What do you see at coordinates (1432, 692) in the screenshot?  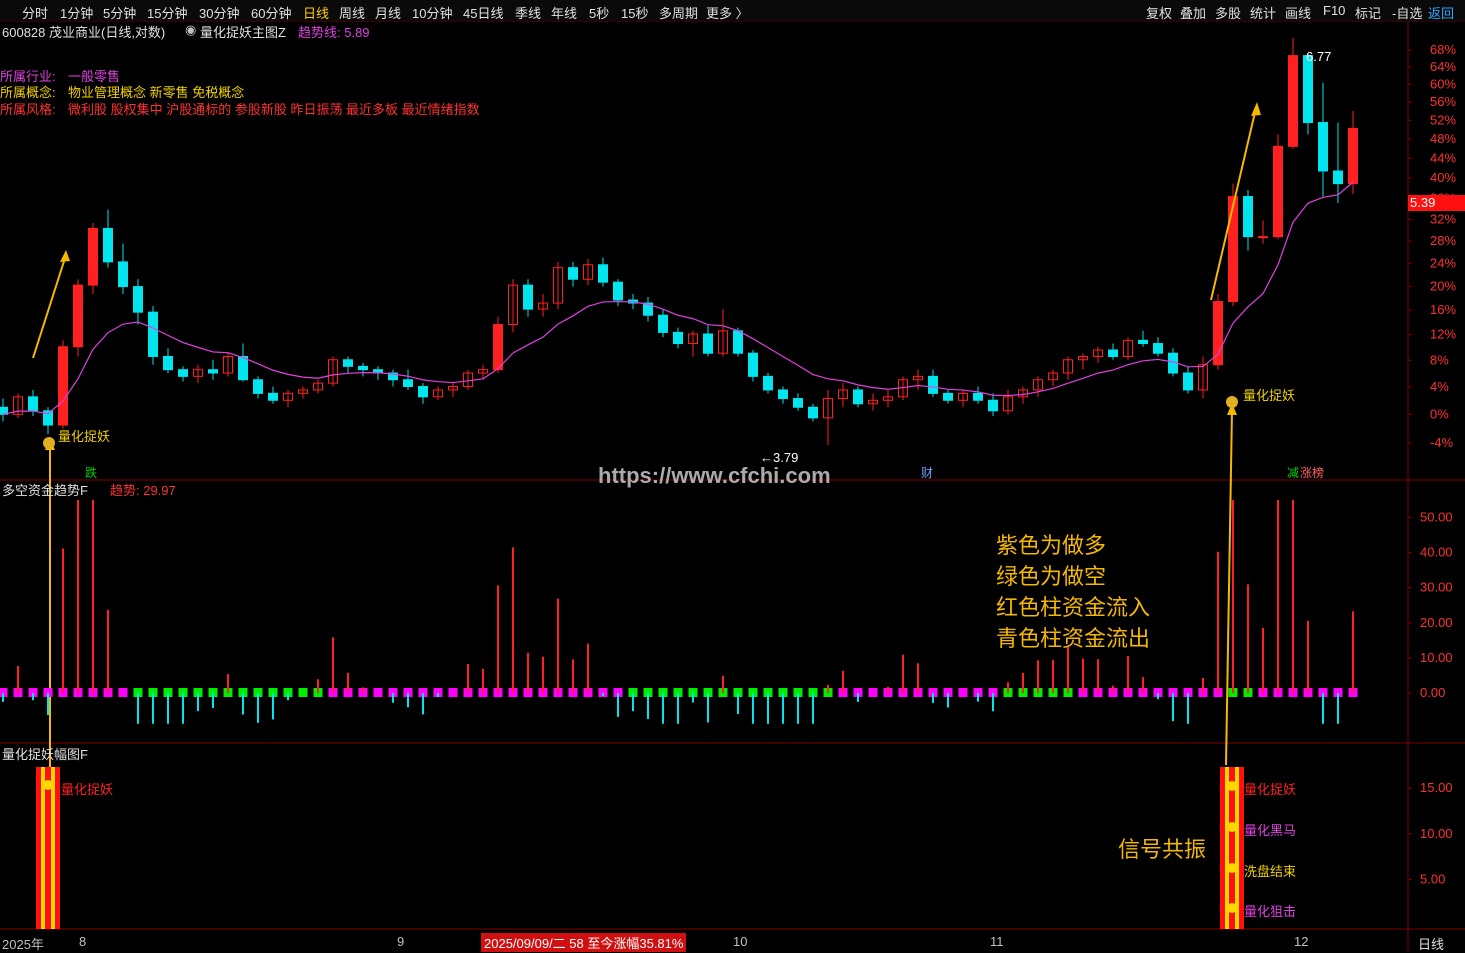 I see `y2-tick-label: 0.00` at bounding box center [1432, 692].